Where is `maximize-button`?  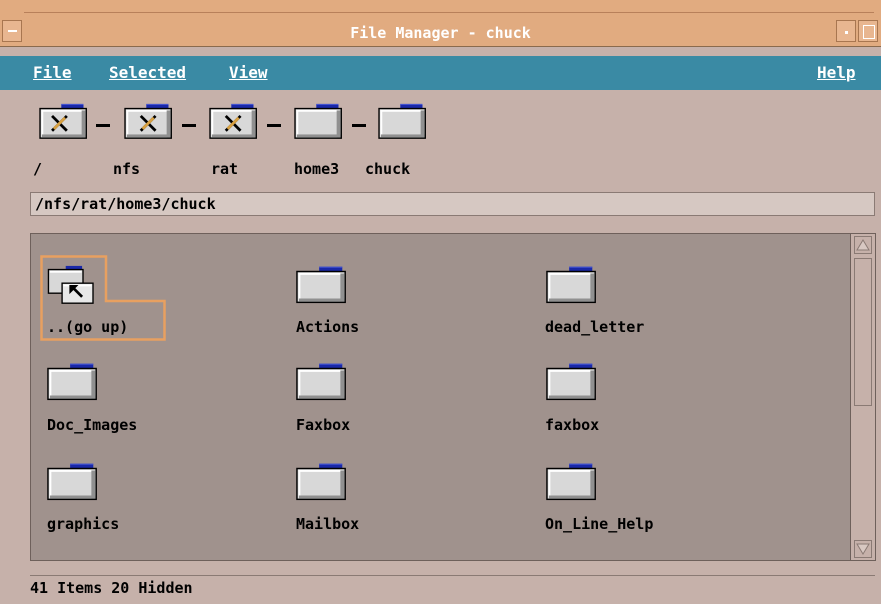 maximize-button is located at coordinates (868, 31).